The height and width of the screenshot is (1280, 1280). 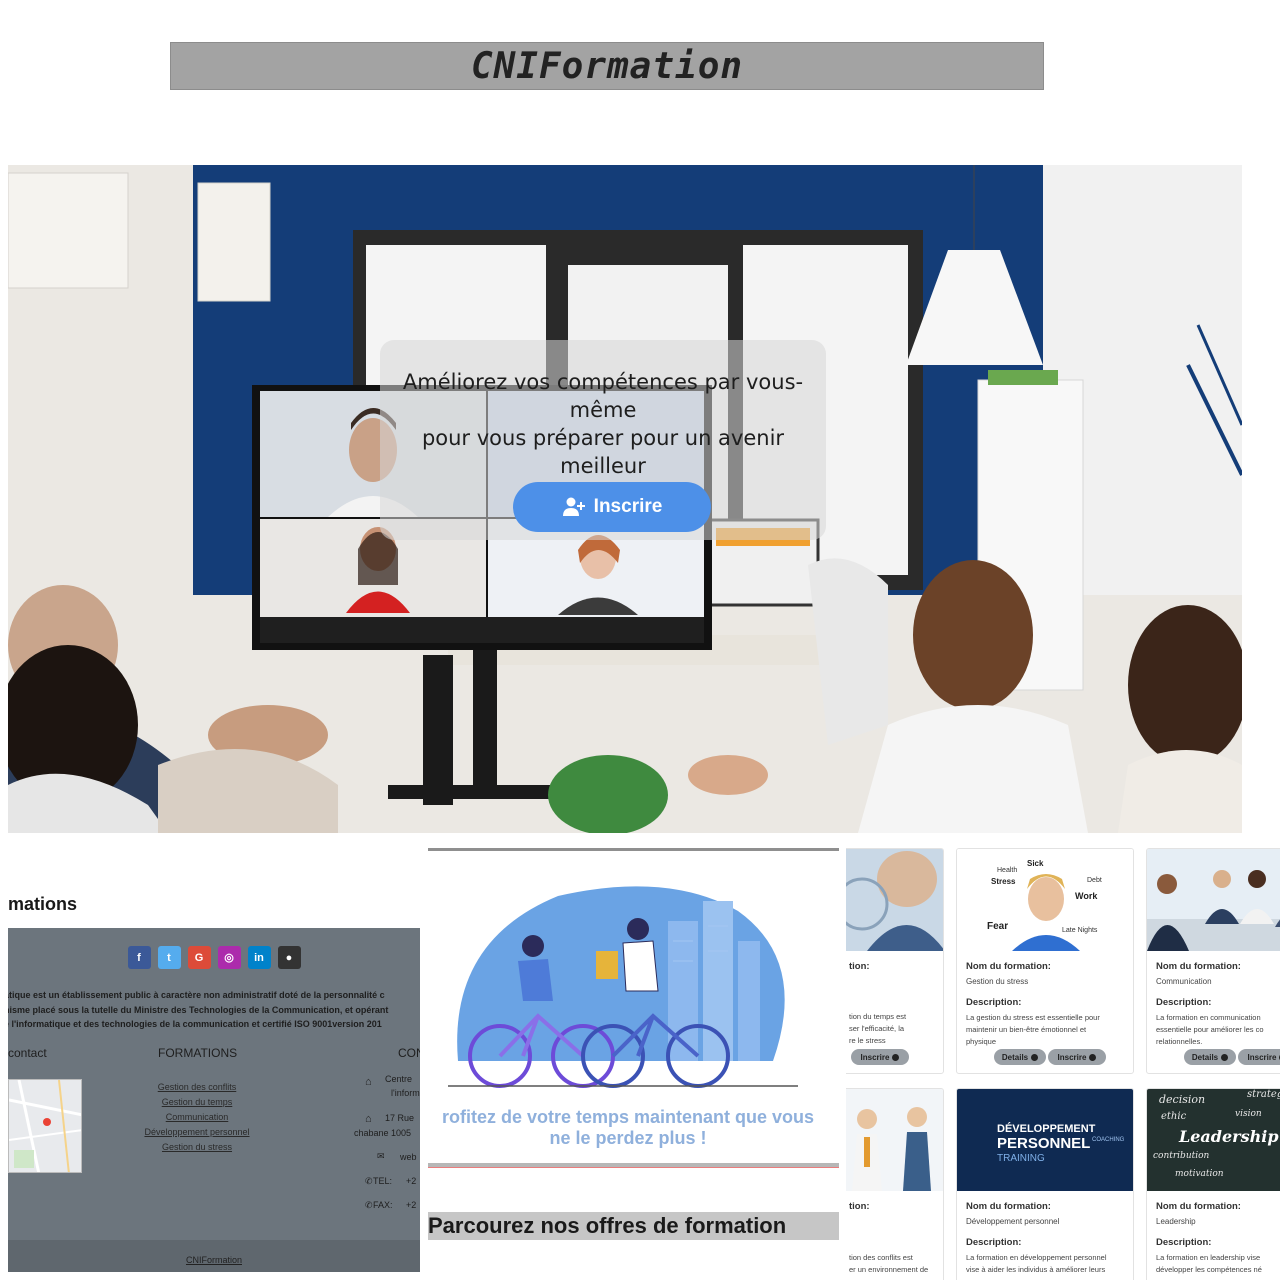 I want to click on footer-link-gestion-conflits: Gestion des conflits, so click(x=197, y=1087).